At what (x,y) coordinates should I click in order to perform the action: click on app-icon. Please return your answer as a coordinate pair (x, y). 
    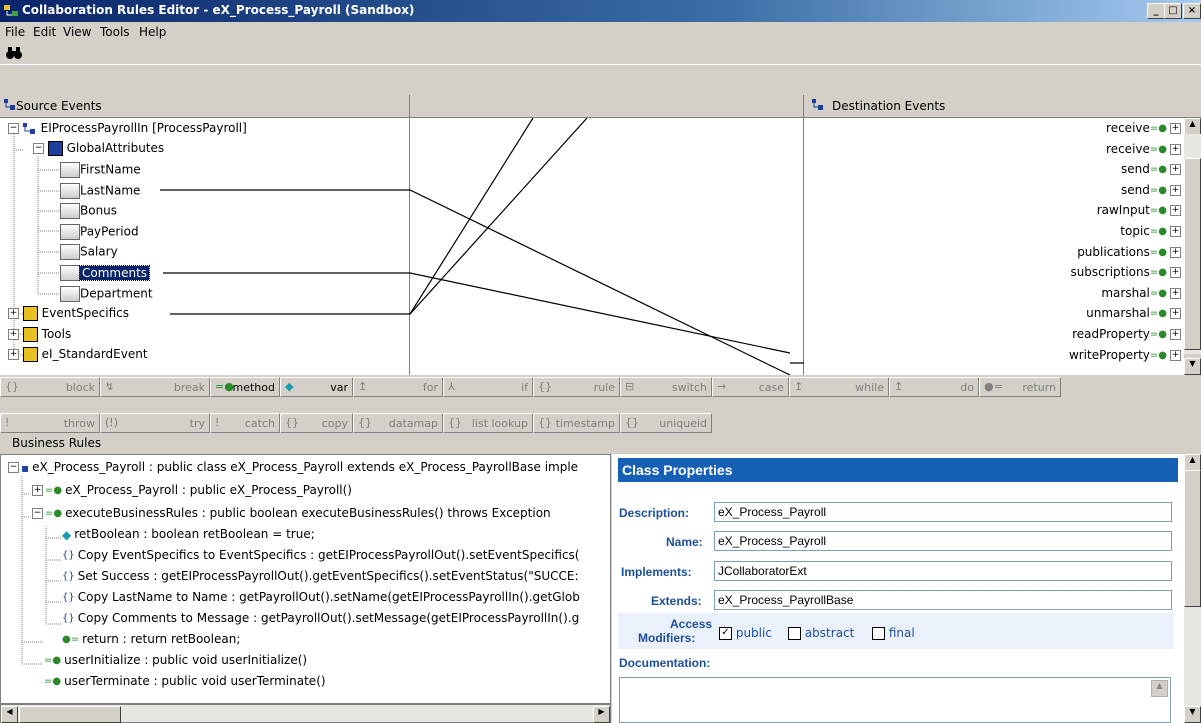
    Looking at the image, I should click on (11, 10).